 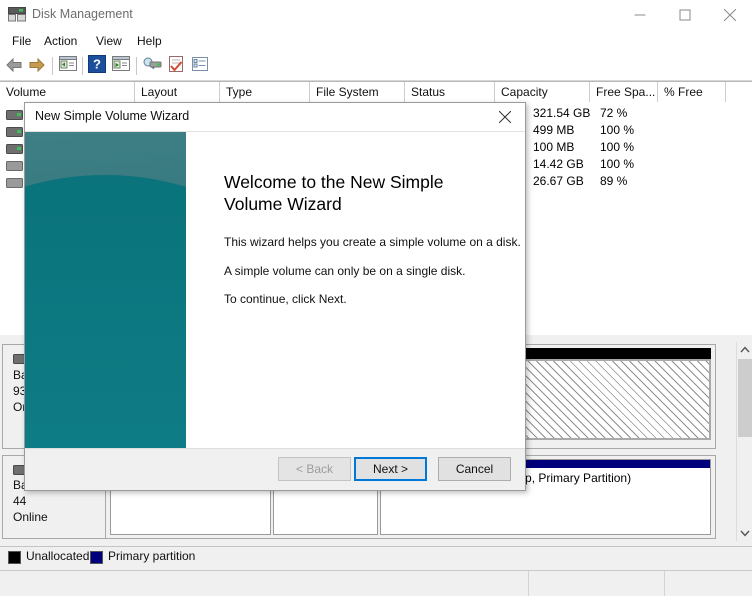 I want to click on wizard-banner-image, so click(x=105, y=290).